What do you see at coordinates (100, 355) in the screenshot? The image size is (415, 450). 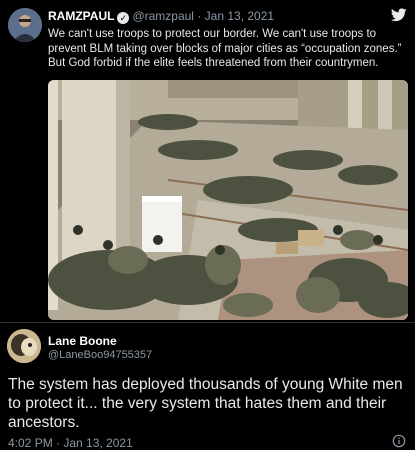 I see `author-handle: @LaneBoo94755357` at bounding box center [100, 355].